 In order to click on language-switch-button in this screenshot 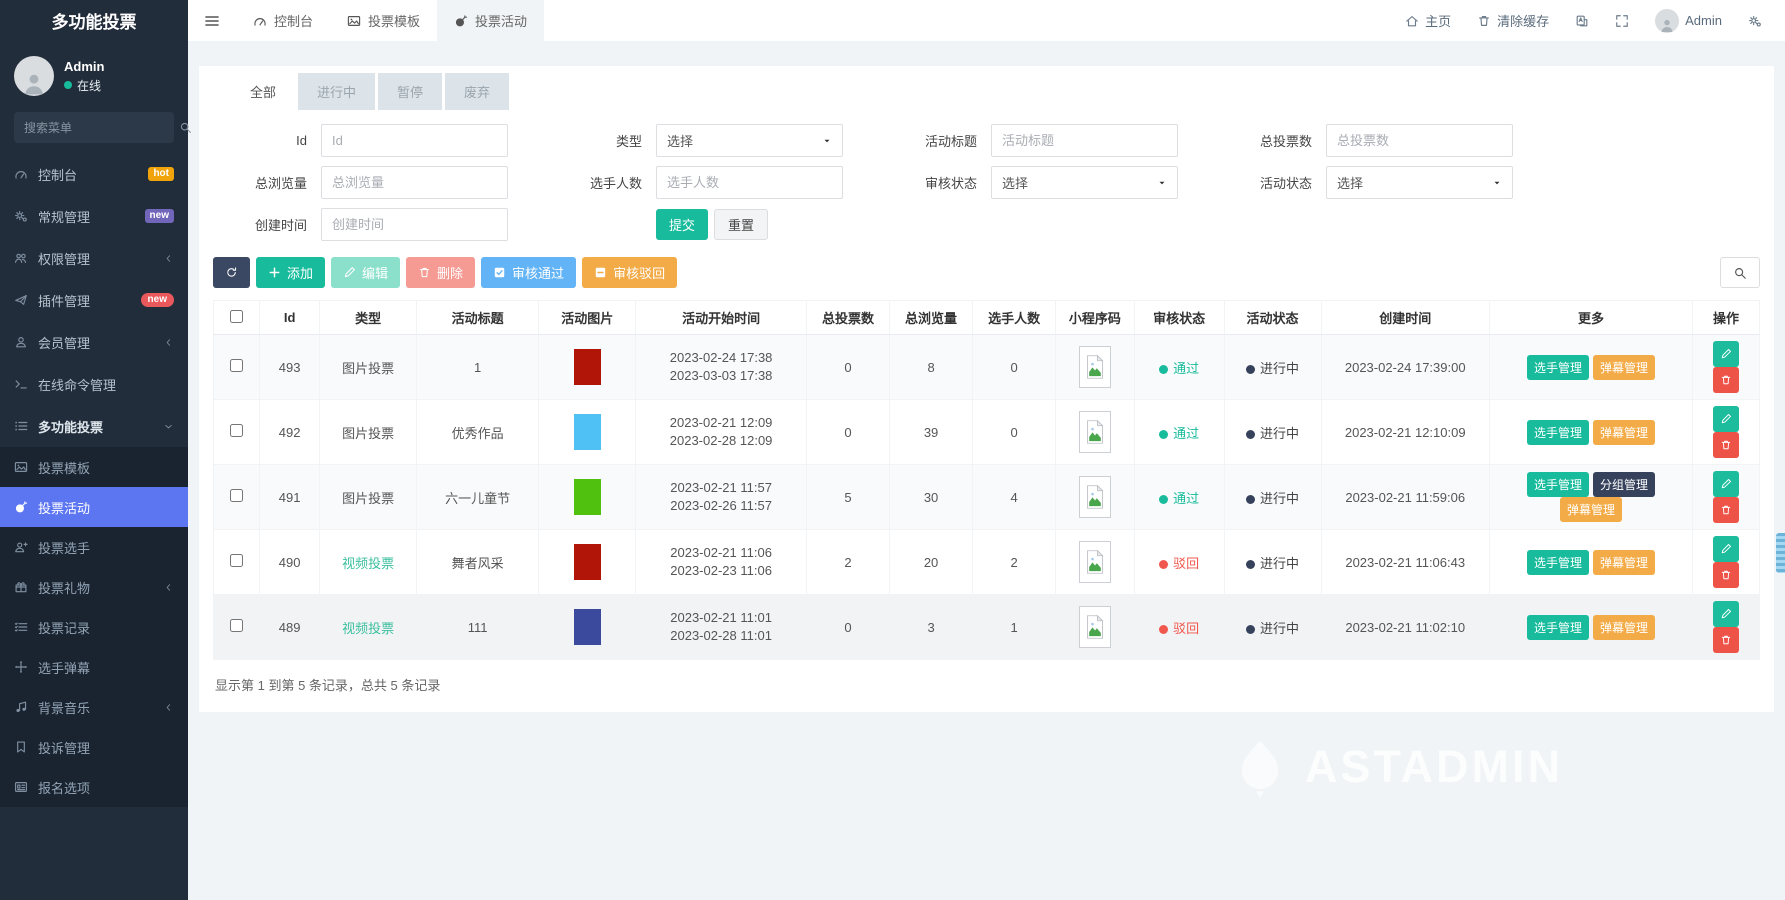, I will do `click(1582, 20)`.